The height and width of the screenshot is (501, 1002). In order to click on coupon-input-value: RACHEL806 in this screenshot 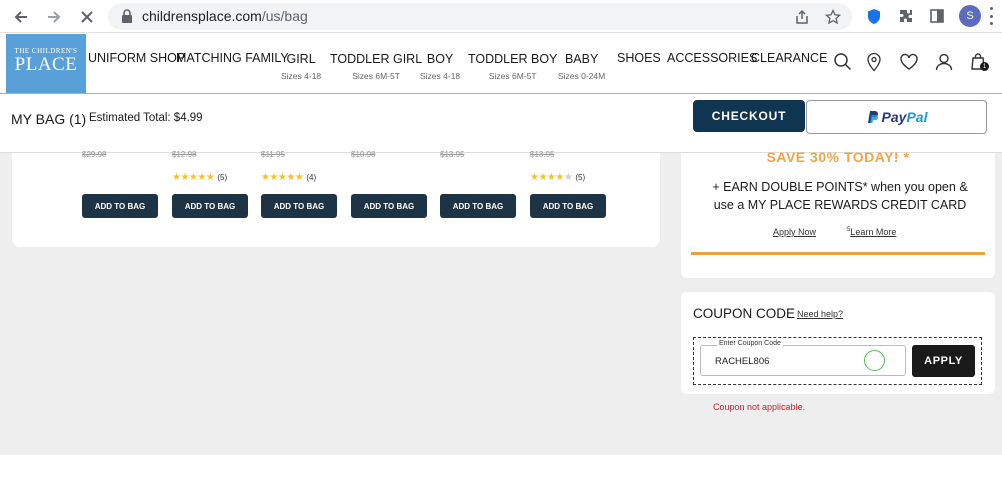, I will do `click(742, 361)`.